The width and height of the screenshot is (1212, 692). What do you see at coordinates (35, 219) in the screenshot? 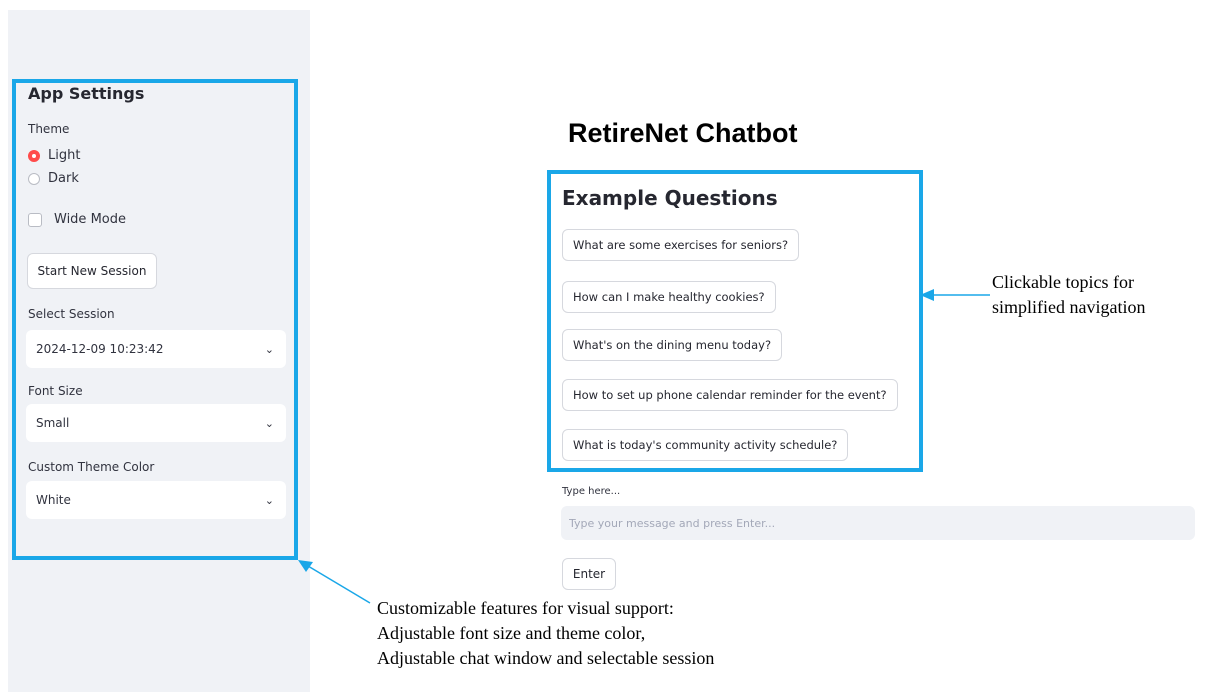
I see `checkbox-icon` at bounding box center [35, 219].